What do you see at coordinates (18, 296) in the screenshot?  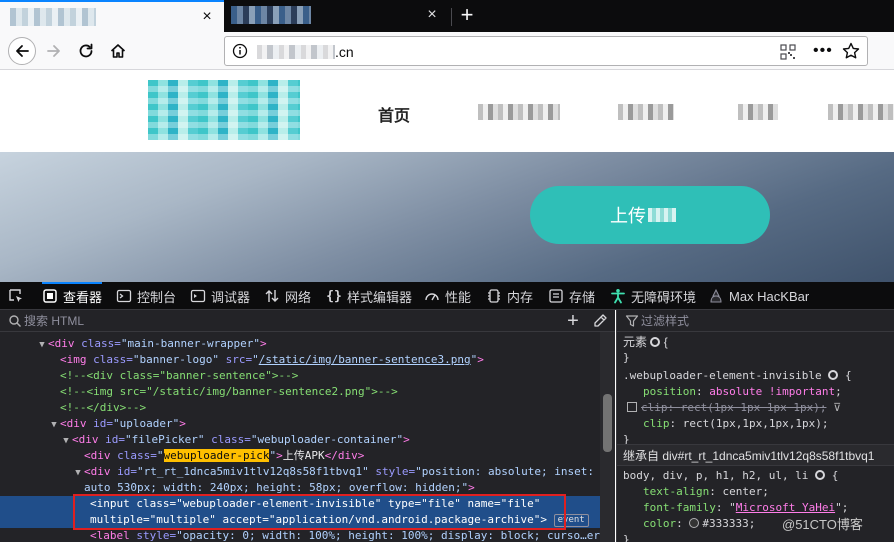 I see `element-picker-button` at bounding box center [18, 296].